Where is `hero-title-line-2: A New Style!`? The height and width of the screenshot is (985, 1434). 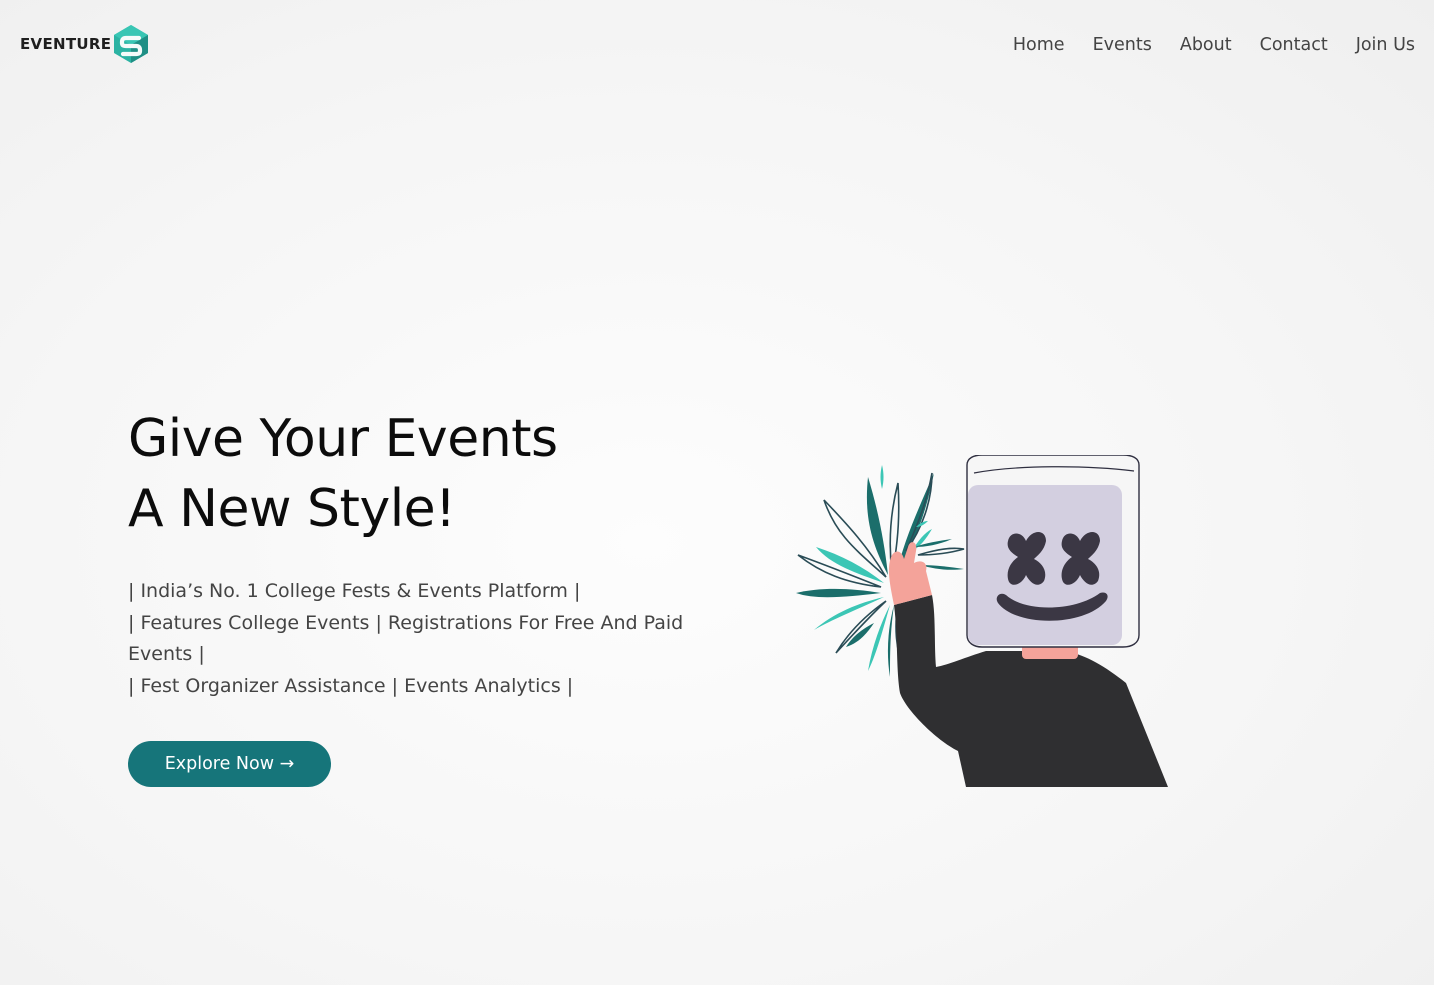
hero-title-line-2: A New Style! is located at coordinates (292, 509).